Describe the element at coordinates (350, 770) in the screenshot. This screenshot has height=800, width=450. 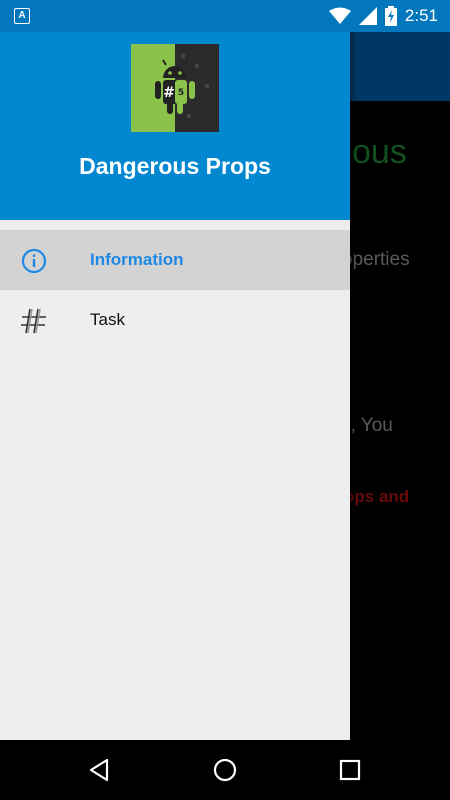
I see `recents-icon` at that location.